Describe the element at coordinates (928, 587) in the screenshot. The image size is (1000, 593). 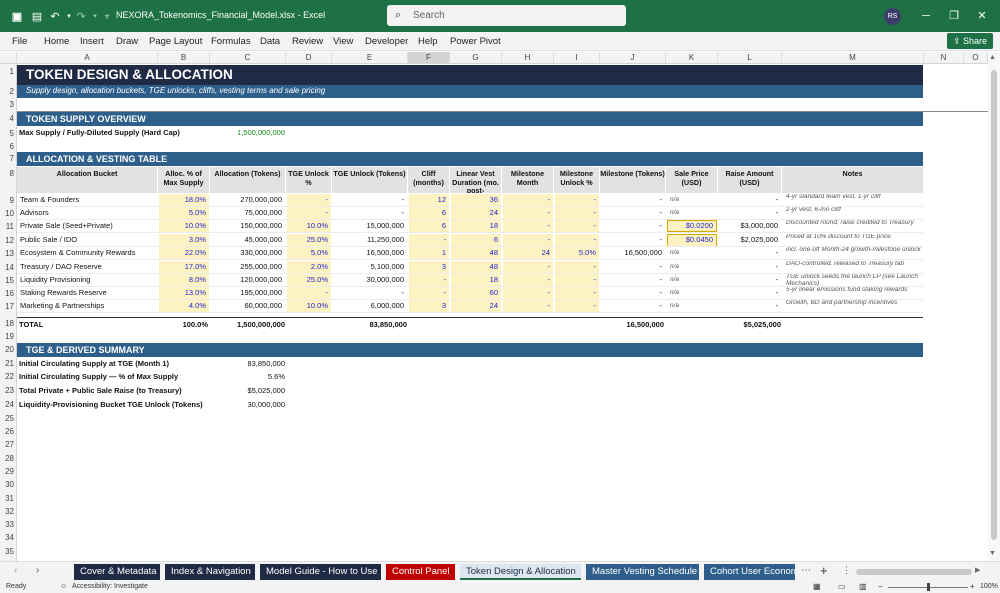
I see `zoom-slider-thumb` at that location.